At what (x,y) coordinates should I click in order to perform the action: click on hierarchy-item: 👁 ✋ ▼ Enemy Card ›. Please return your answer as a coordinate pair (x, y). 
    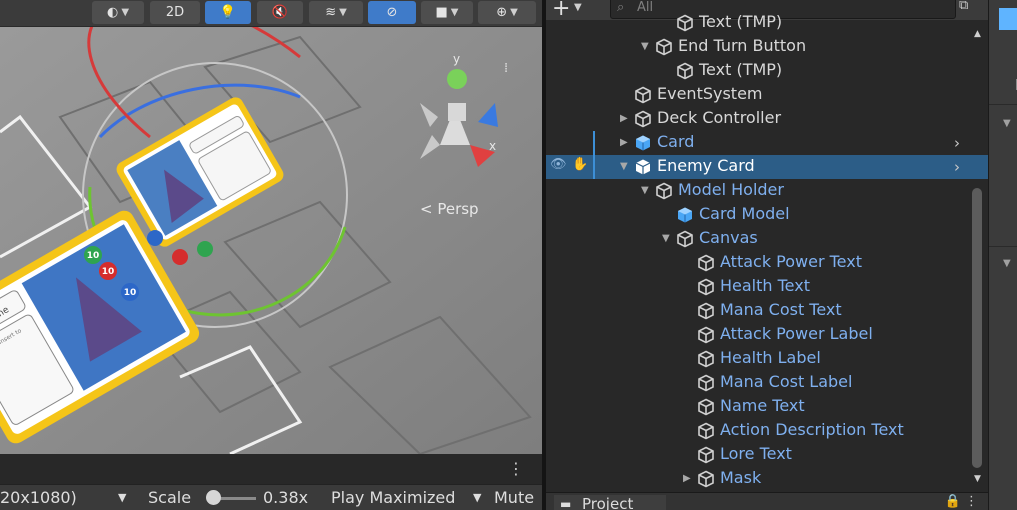
    Looking at the image, I should click on (767, 167).